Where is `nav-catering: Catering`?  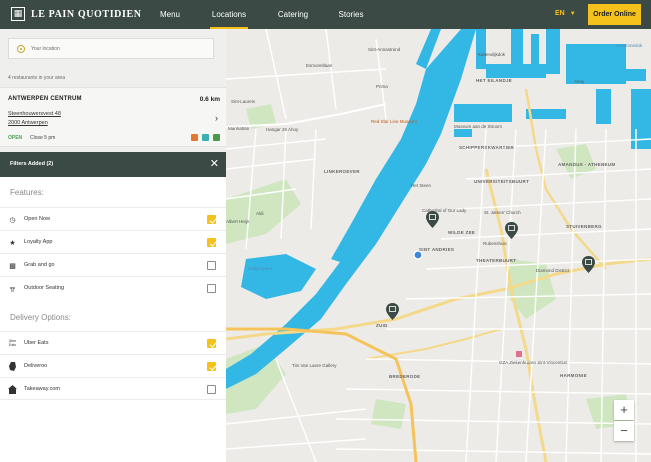
nav-catering: Catering is located at coordinates (293, 14).